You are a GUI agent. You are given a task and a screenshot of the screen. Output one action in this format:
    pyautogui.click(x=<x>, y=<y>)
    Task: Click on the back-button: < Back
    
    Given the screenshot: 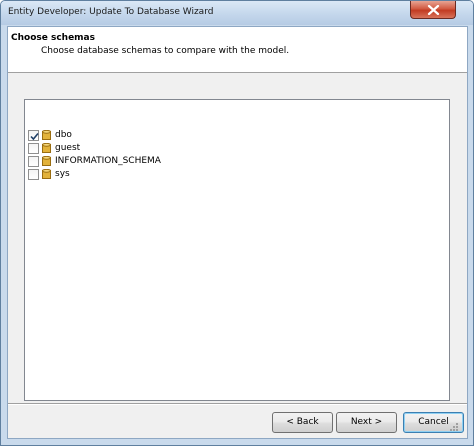 What is the action you would take?
    pyautogui.click(x=302, y=422)
    